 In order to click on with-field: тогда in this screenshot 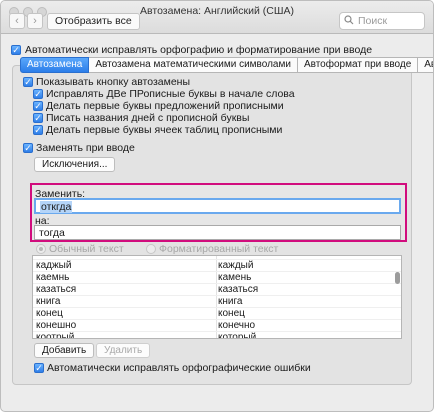, I will do `click(217, 232)`.